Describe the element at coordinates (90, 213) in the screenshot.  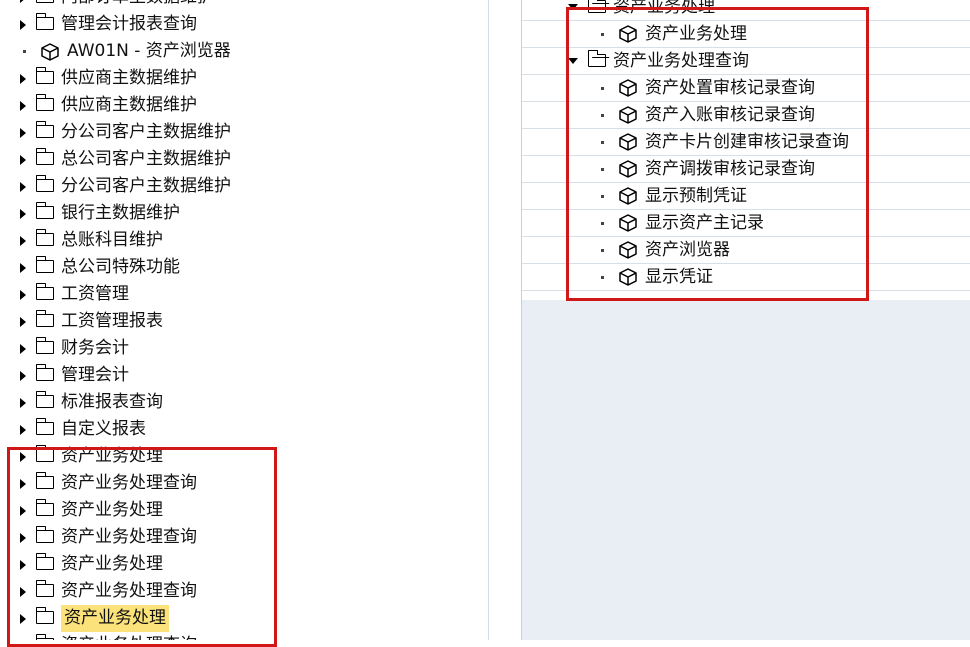
I see `left_tree-item: 银行主数据维护` at that location.